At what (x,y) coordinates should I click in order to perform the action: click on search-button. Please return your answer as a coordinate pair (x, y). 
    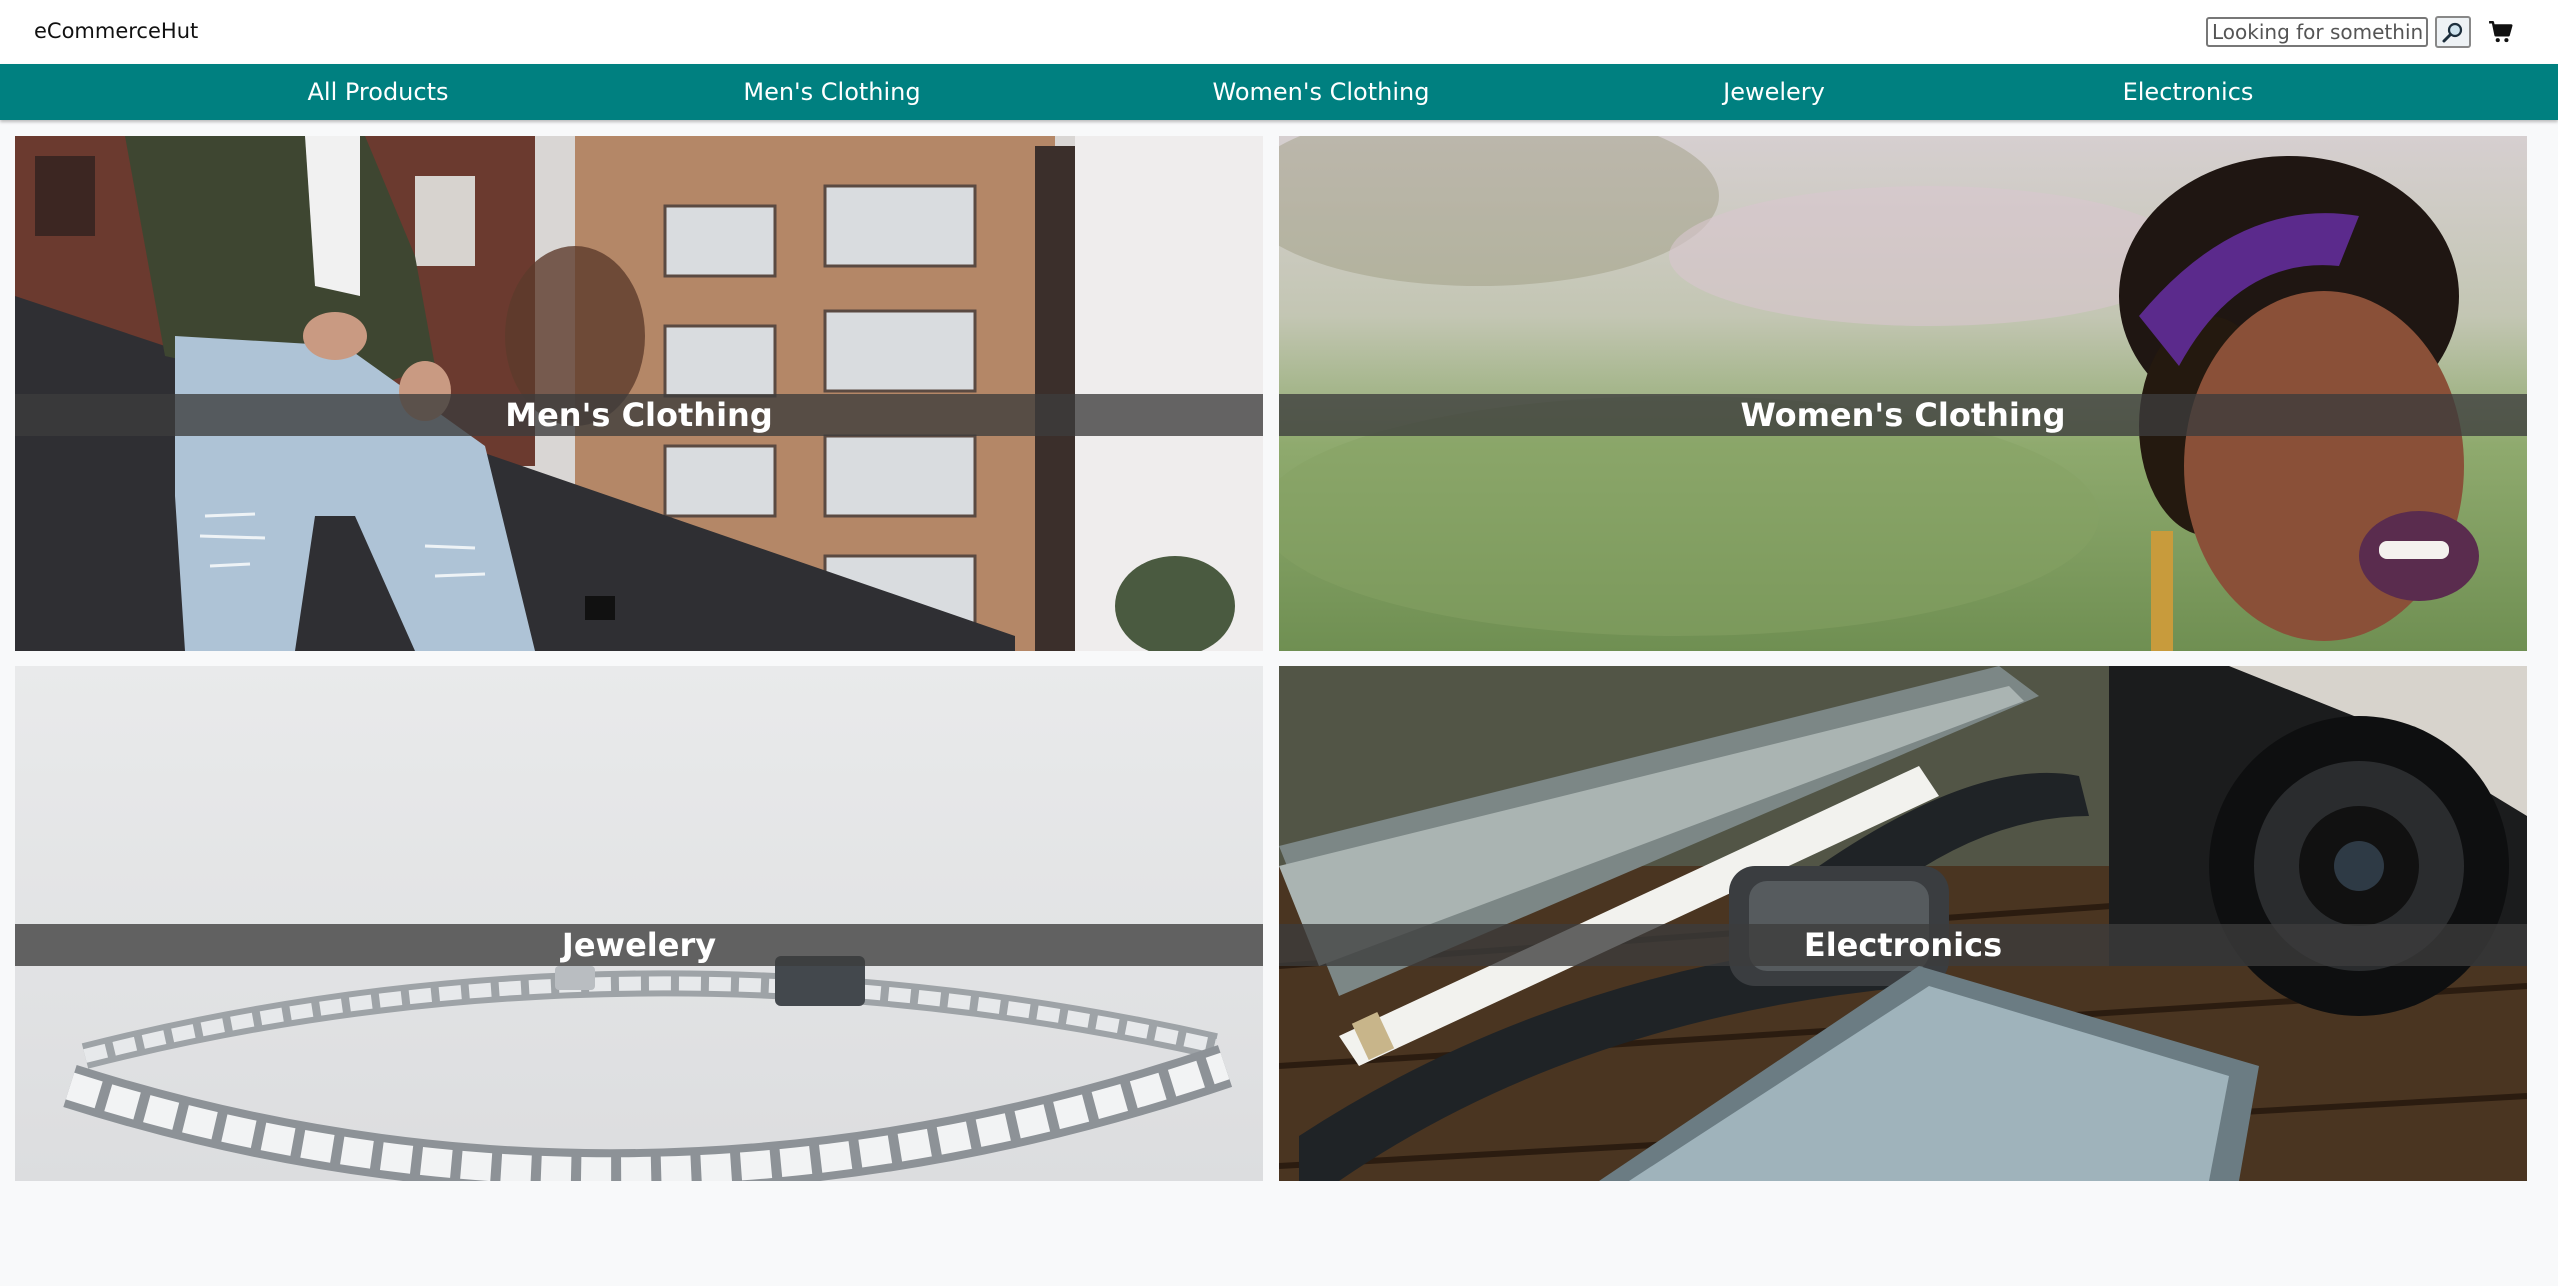
    Looking at the image, I should click on (2453, 32).